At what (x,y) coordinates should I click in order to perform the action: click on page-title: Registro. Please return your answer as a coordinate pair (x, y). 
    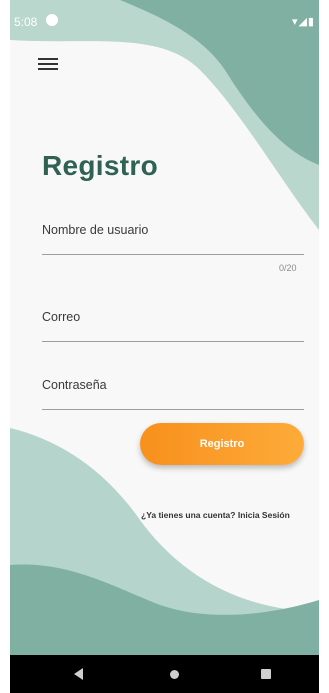
    Looking at the image, I should click on (100, 165).